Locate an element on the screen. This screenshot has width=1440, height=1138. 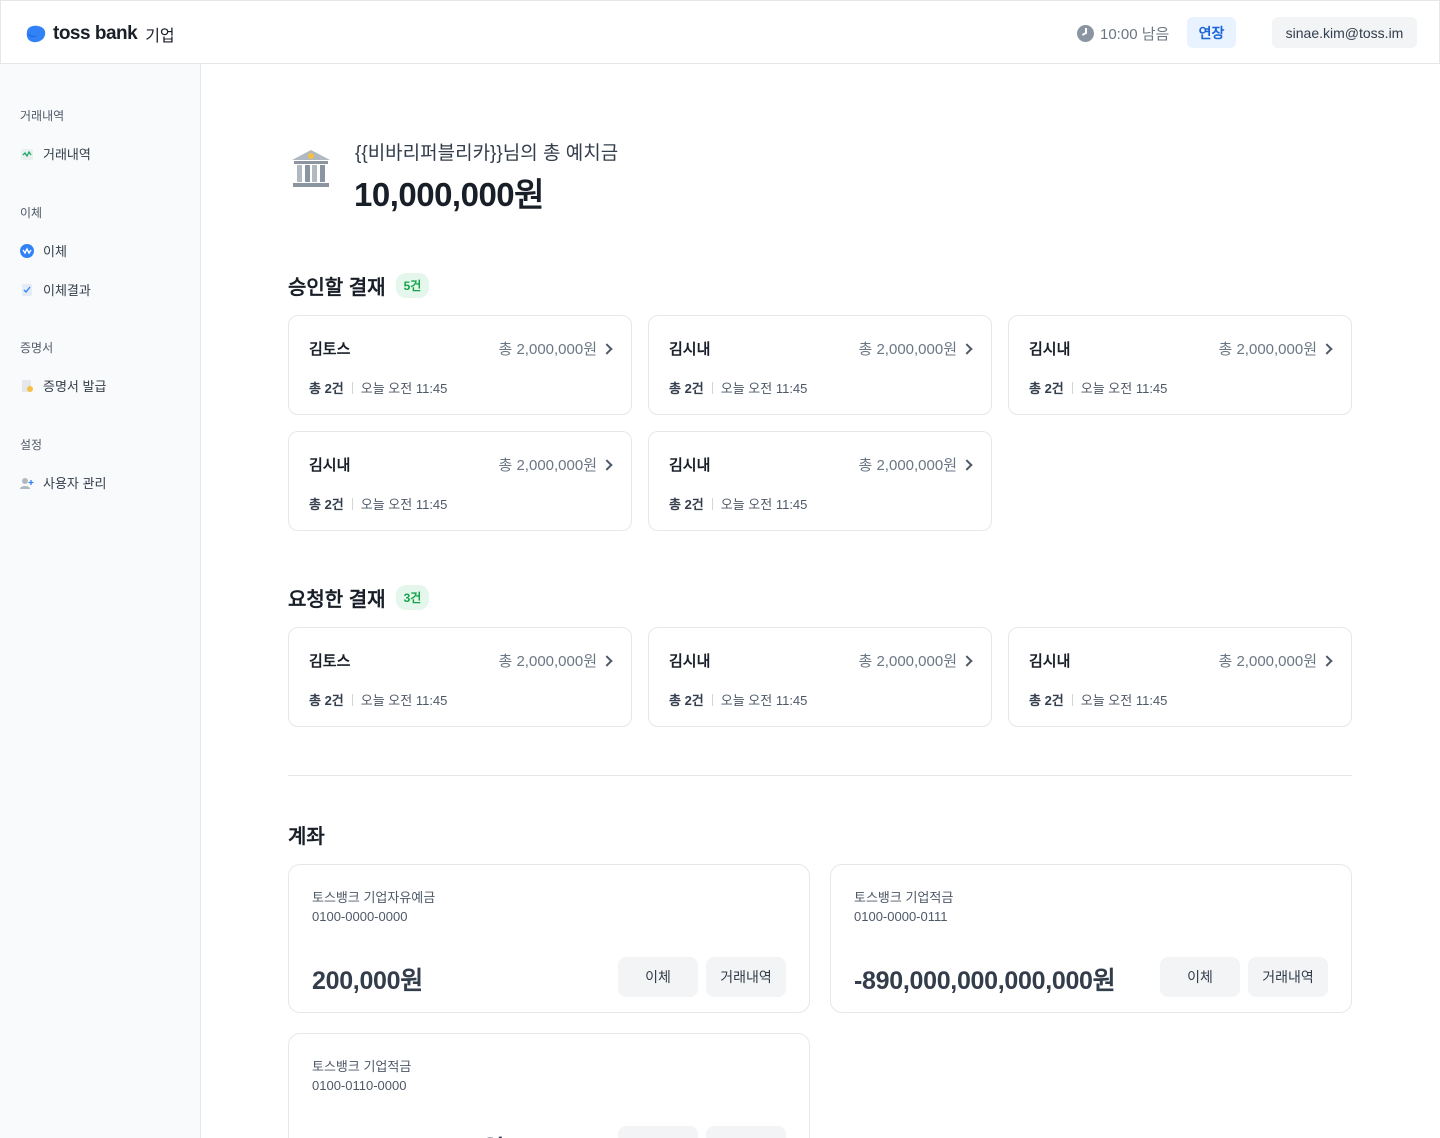
sidebar-section-transactions: 거래내역 거래내역 is located at coordinates (55, 135).